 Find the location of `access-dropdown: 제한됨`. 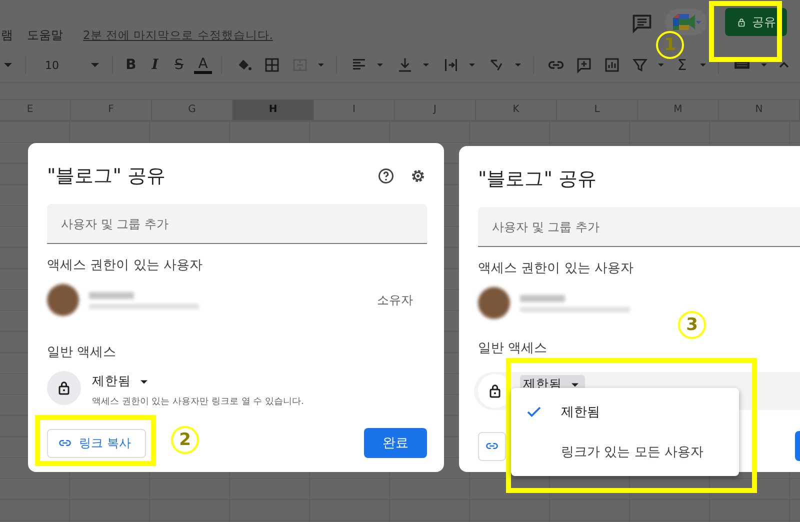

access-dropdown: 제한됨 is located at coordinates (196, 381).